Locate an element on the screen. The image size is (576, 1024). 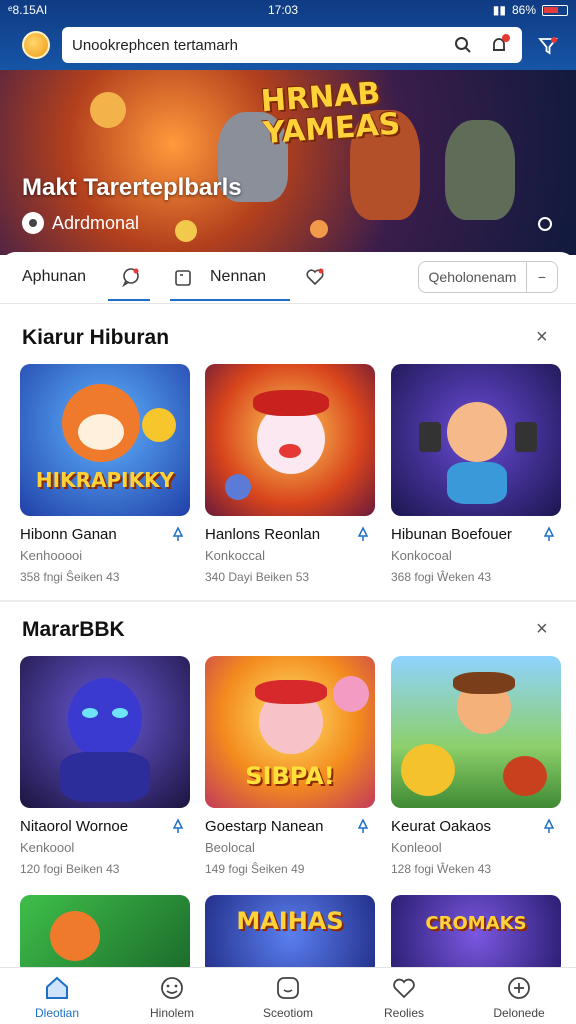
game-card-partial: CROMAKS is located at coordinates (476, 935).